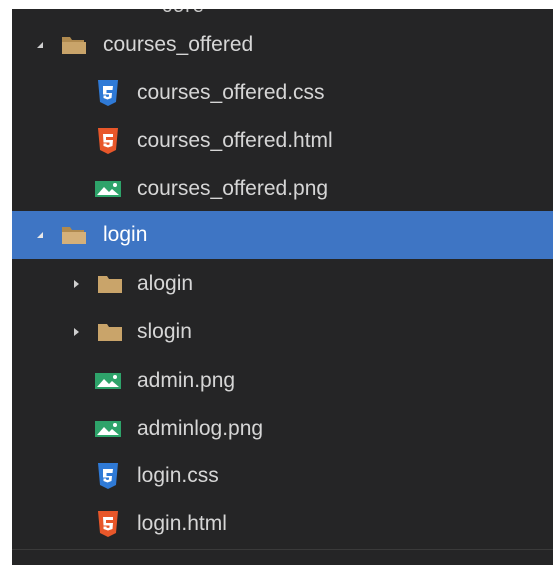 The width and height of the screenshot is (553, 565). What do you see at coordinates (282, 332) in the screenshot?
I see `tree-row-slogin: slogin` at bounding box center [282, 332].